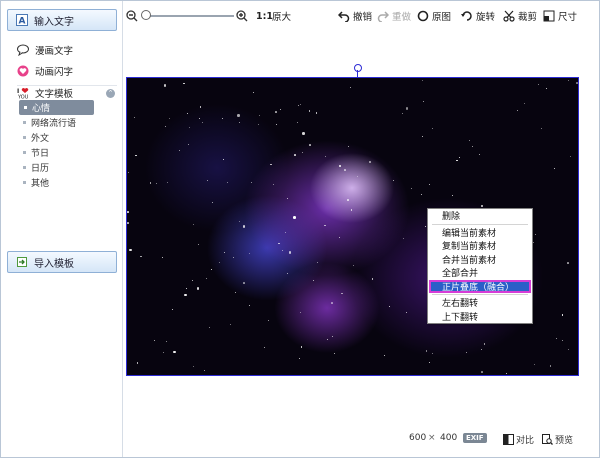 Image resolution: width=600 pixels, height=458 pixels. Describe the element at coordinates (23, 50) in the screenshot. I see `speech-bubble-icon` at that location.